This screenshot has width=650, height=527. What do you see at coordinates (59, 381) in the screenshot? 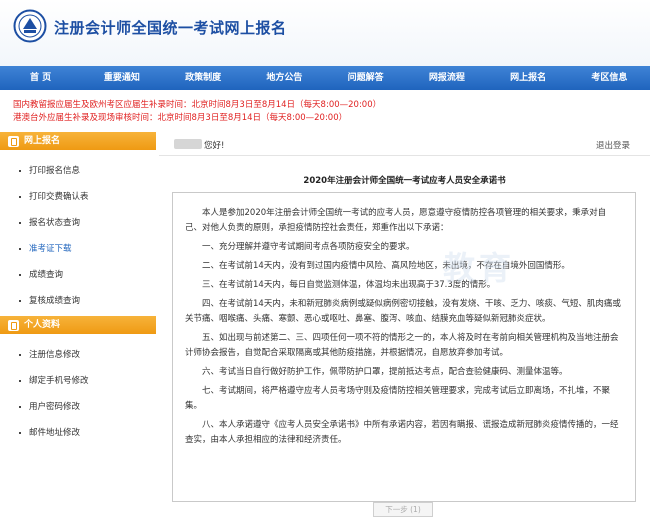
I see `sidebar-item-label: 绑定手机号修改` at bounding box center [59, 381].